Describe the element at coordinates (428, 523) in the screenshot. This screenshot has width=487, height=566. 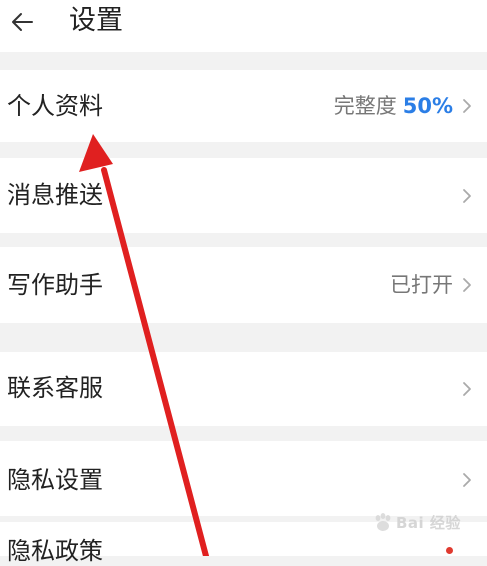
I see `watermark-text: Bai 经验` at that location.